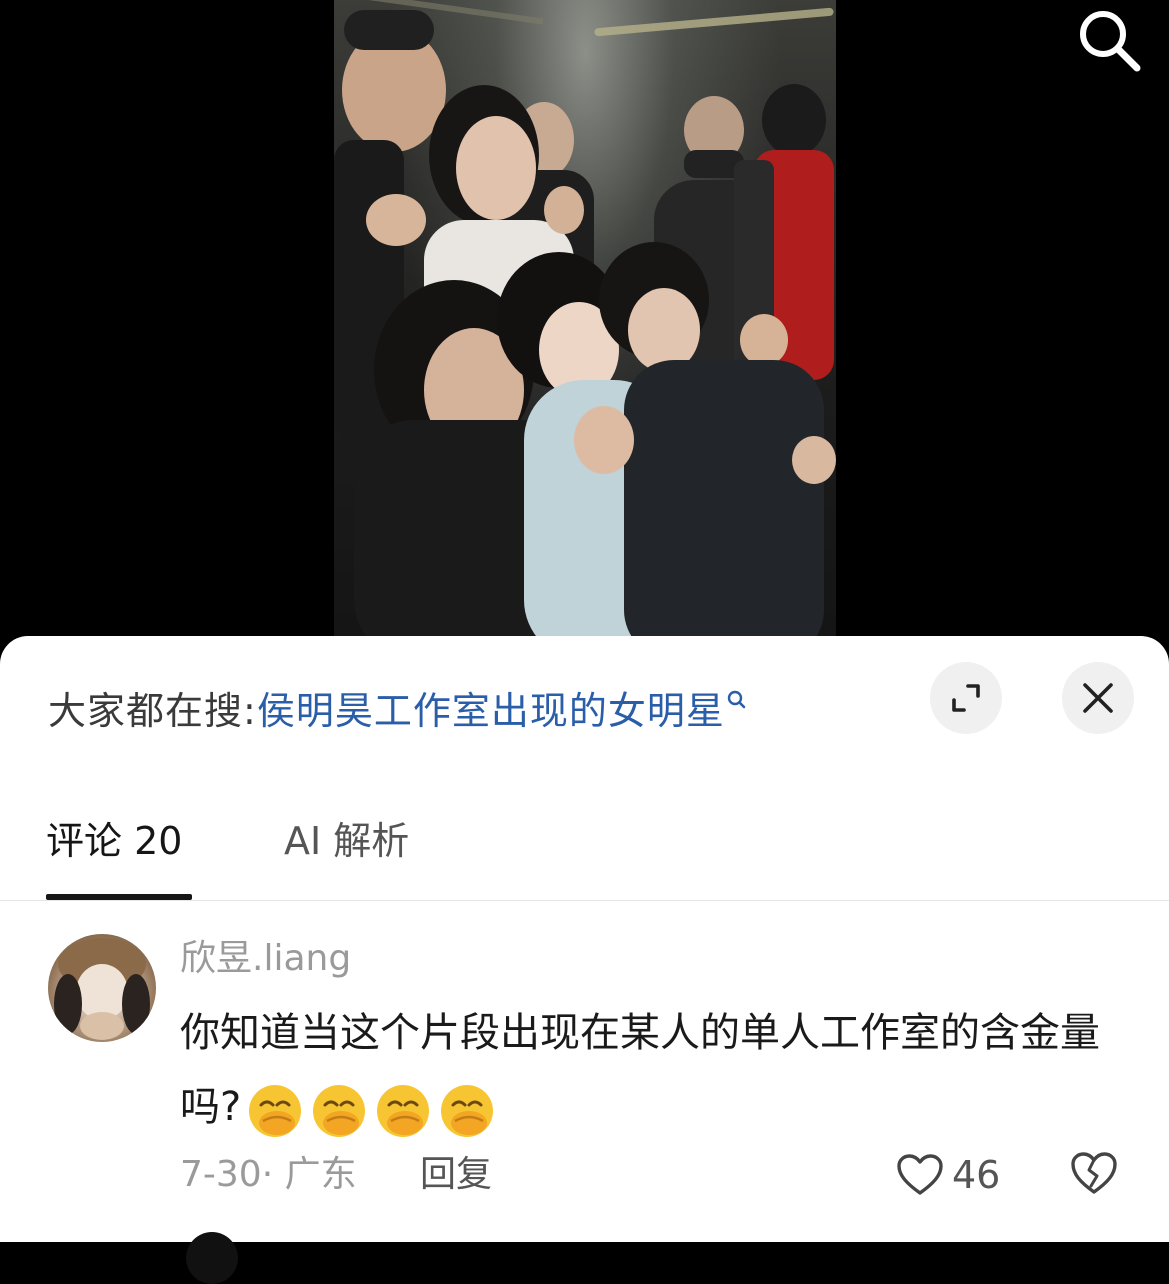 The image size is (1169, 1284). What do you see at coordinates (268, 1174) in the screenshot?
I see `comment-meta: 7-30· 广东` at bounding box center [268, 1174].